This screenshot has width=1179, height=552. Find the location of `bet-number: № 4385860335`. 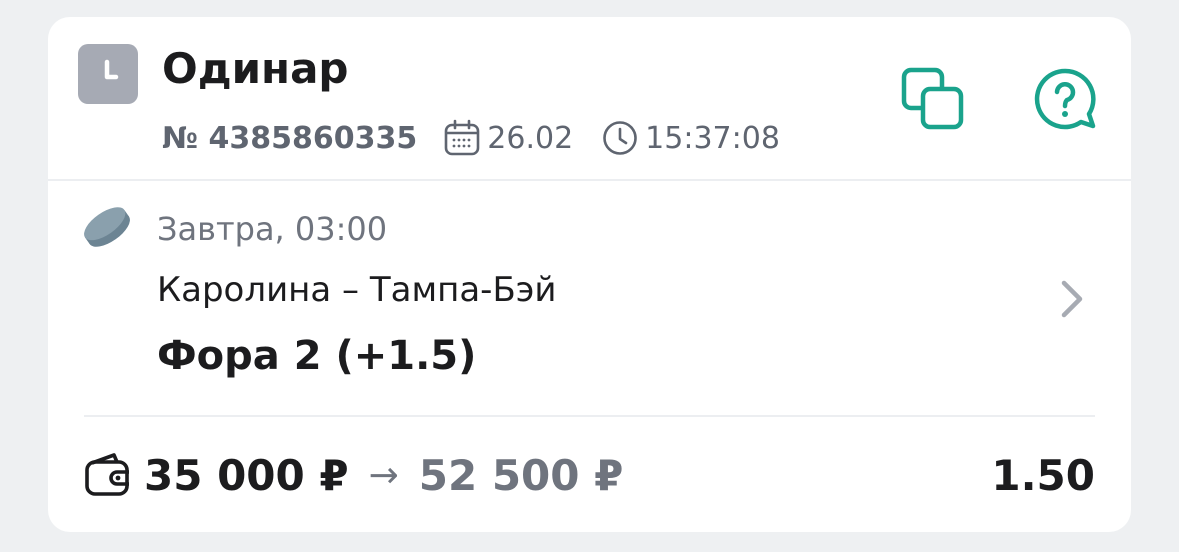

bet-number: № 4385860335 is located at coordinates (290, 138).